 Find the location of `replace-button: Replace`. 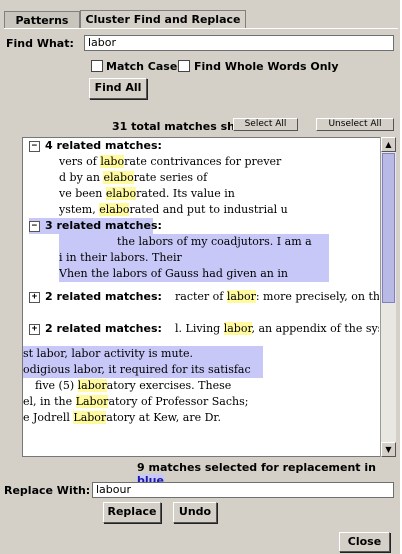

replace-button: Replace is located at coordinates (132, 512).